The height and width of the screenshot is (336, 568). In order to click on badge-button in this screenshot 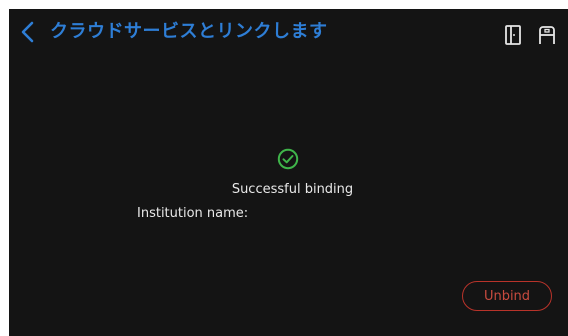, I will do `click(547, 35)`.